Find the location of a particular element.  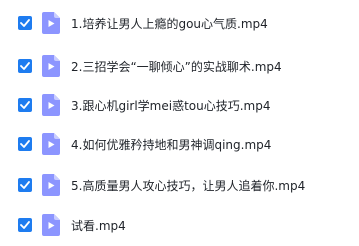

file-name: 3.跟心机girl学mei惑tou心技巧.mp4 is located at coordinates (170, 105).